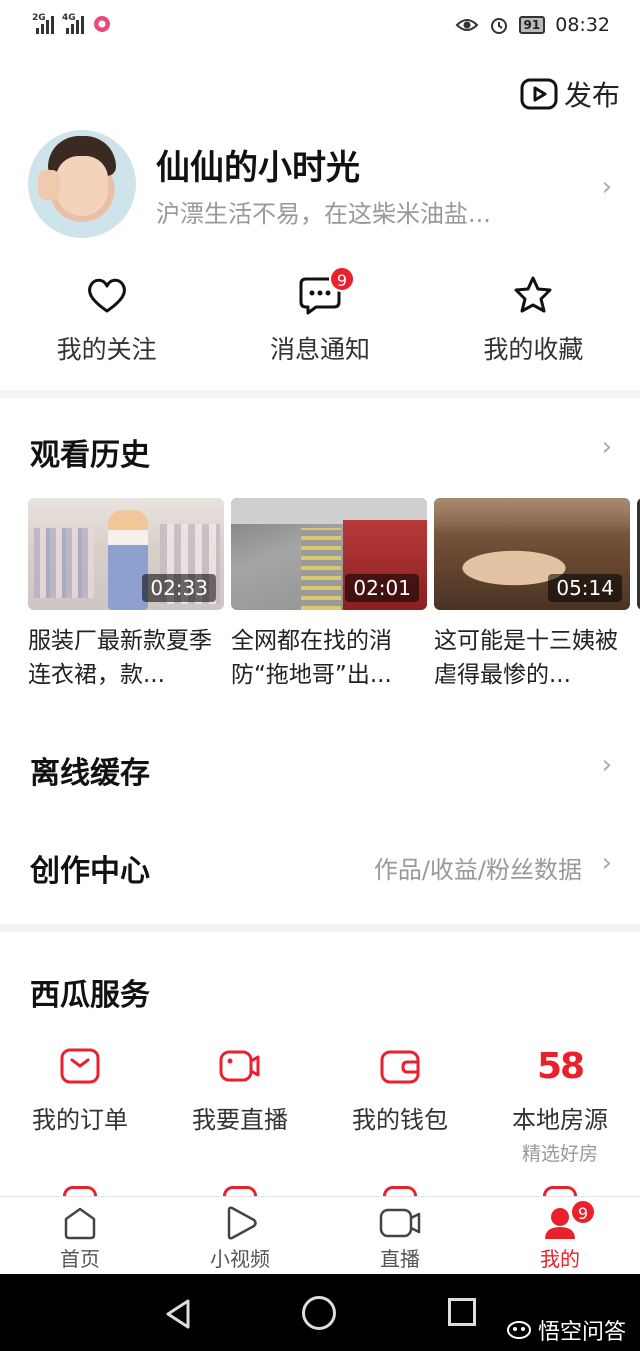 This screenshot has width=640, height=1351. I want to click on heart-icon, so click(107, 295).